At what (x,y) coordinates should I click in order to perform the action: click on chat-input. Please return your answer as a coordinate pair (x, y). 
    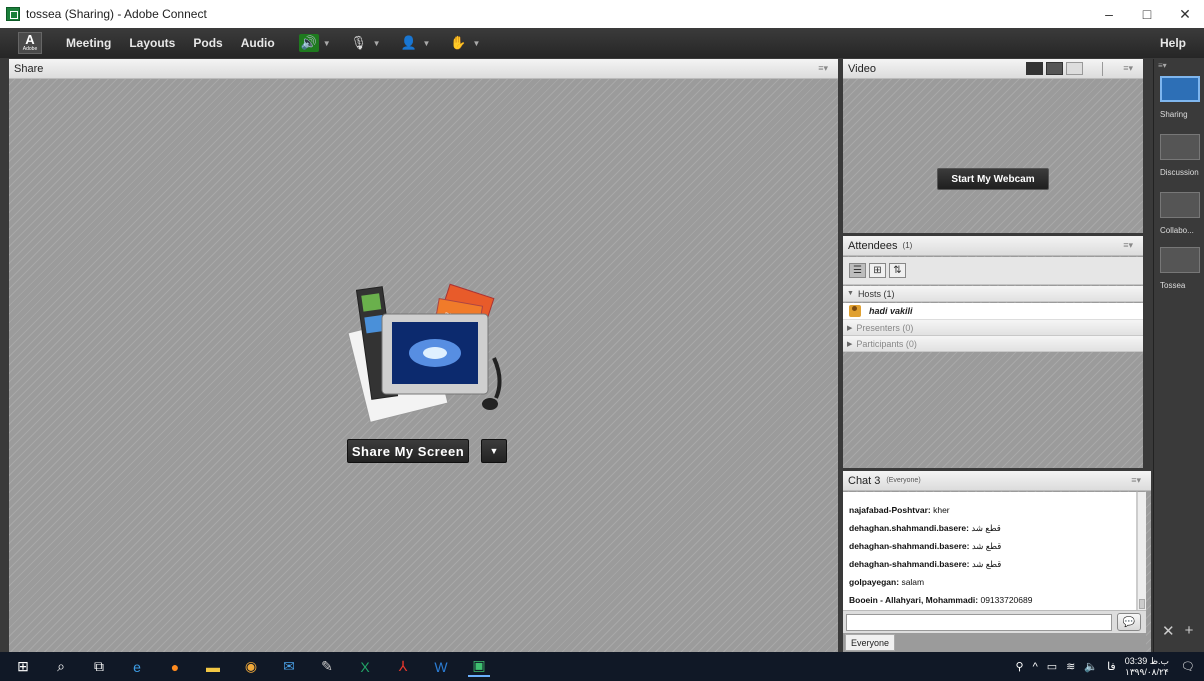
    Looking at the image, I should click on (979, 622).